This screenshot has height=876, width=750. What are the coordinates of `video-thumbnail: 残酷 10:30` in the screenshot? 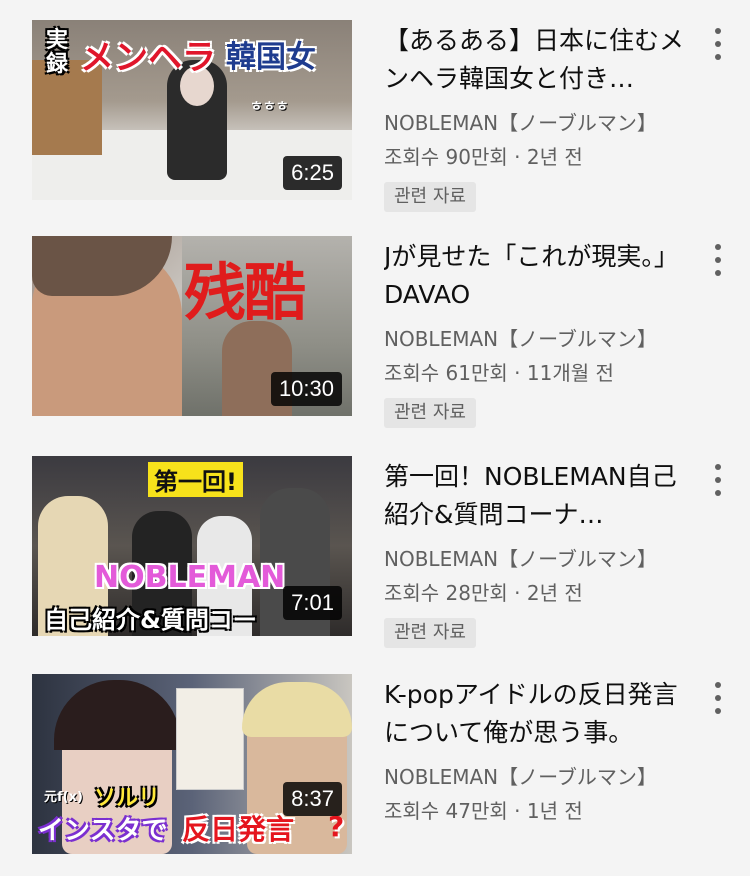 It's located at (192, 326).